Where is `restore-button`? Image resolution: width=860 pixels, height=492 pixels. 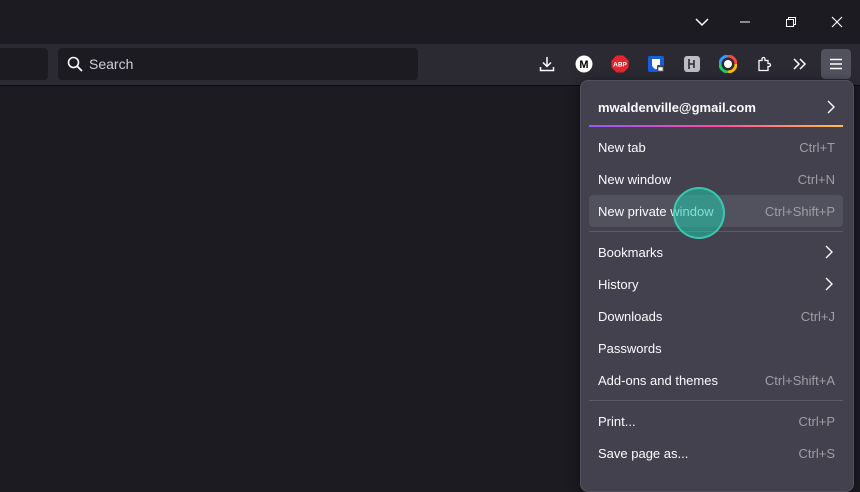 restore-button is located at coordinates (791, 22).